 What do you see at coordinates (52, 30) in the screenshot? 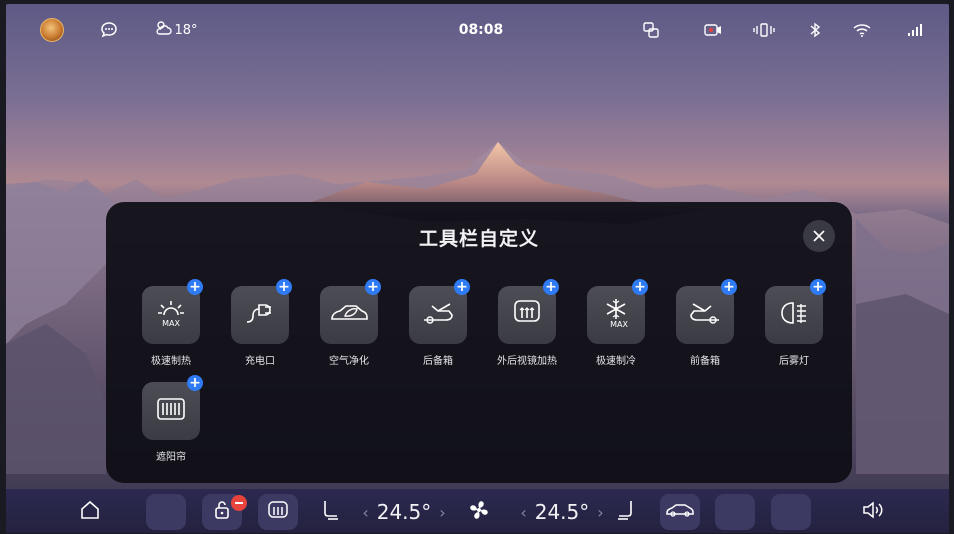
I see `avatar` at bounding box center [52, 30].